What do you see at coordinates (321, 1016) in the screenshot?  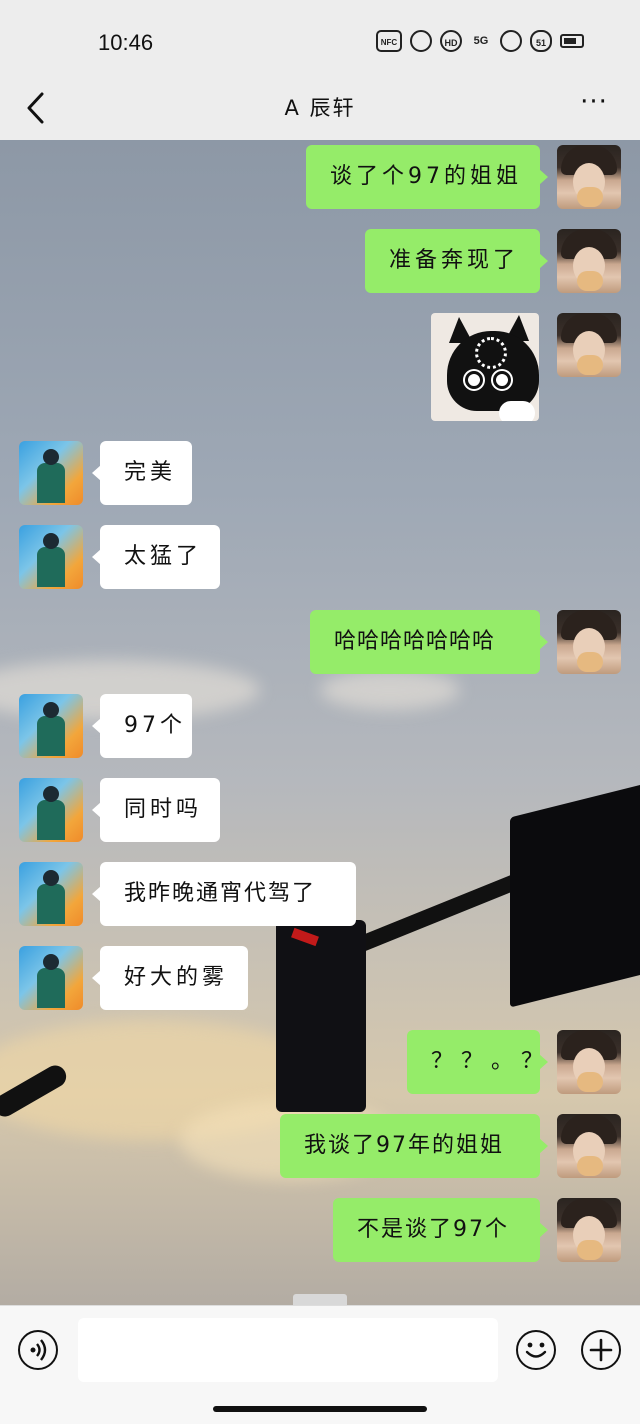 I see `traffic-light` at bounding box center [321, 1016].